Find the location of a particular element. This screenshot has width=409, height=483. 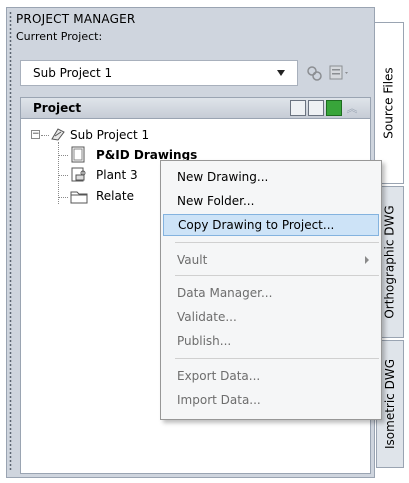

project-toolbar is located at coordinates (335, 73).